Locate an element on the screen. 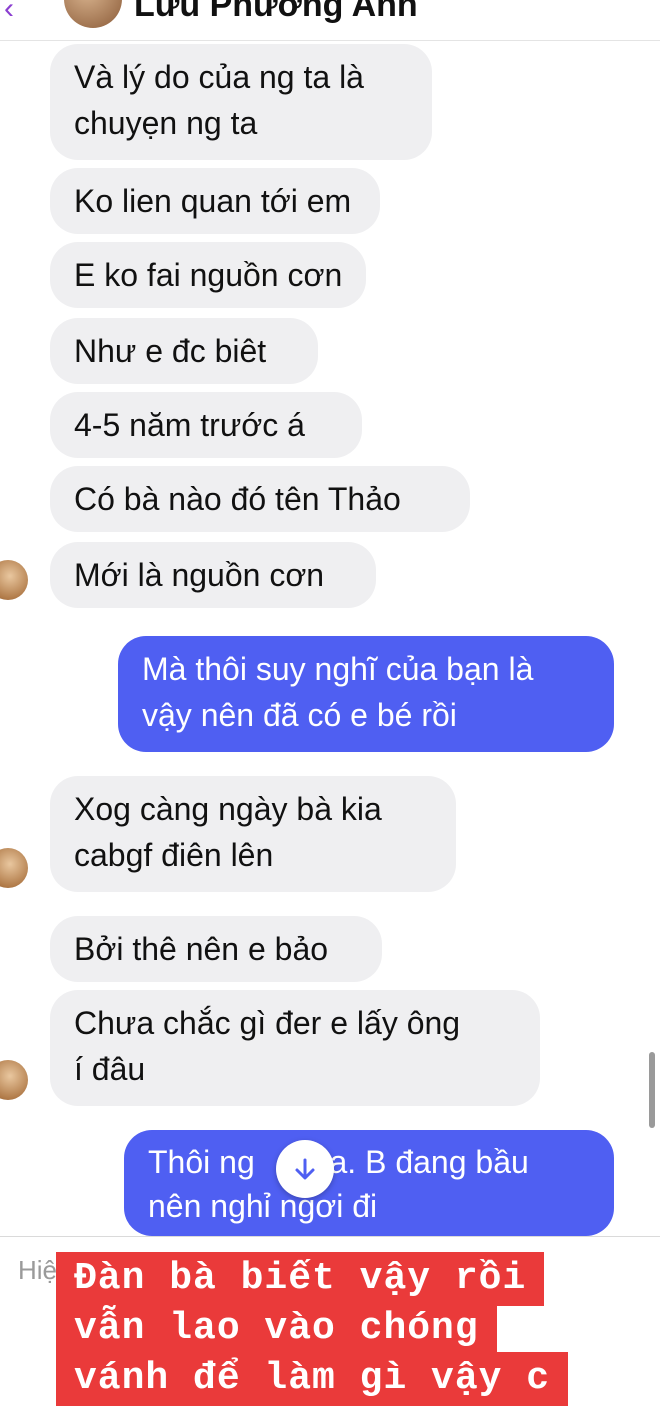 The height and width of the screenshot is (1406, 660). message-bubble: Xog càng ngày bà kia cabgf điên lên is located at coordinates (253, 834).